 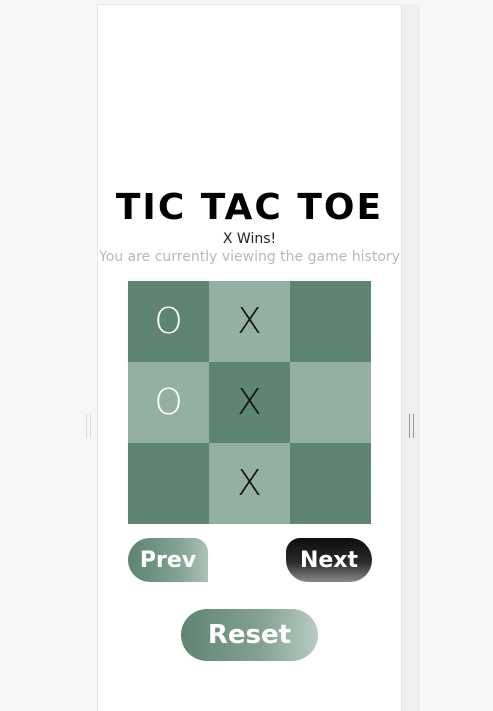 I want to click on left-resize-handle, so click(x=88, y=426).